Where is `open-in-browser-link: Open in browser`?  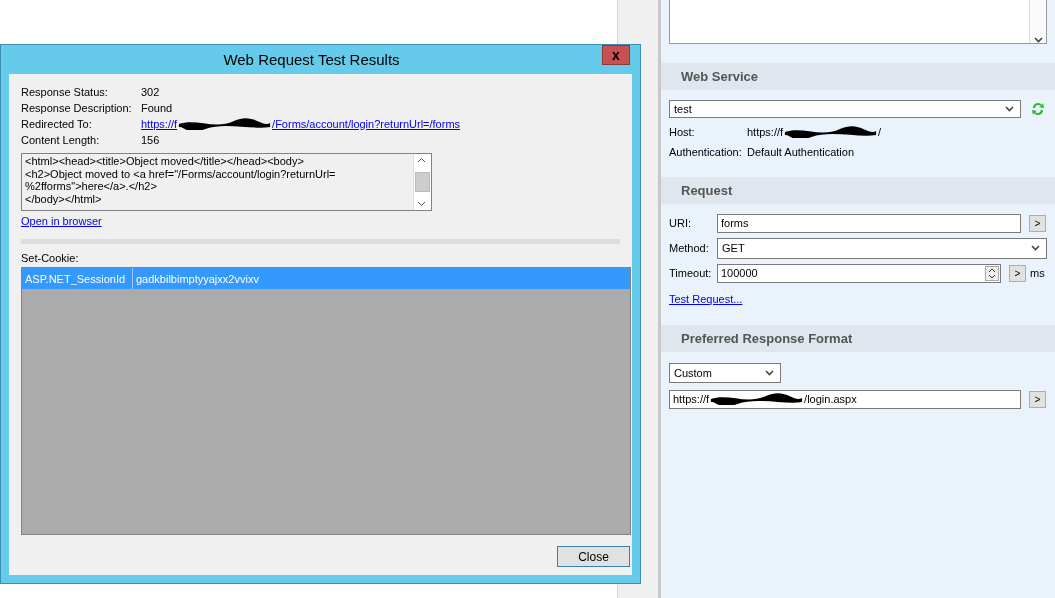
open-in-browser-link: Open in browser is located at coordinates (61, 221).